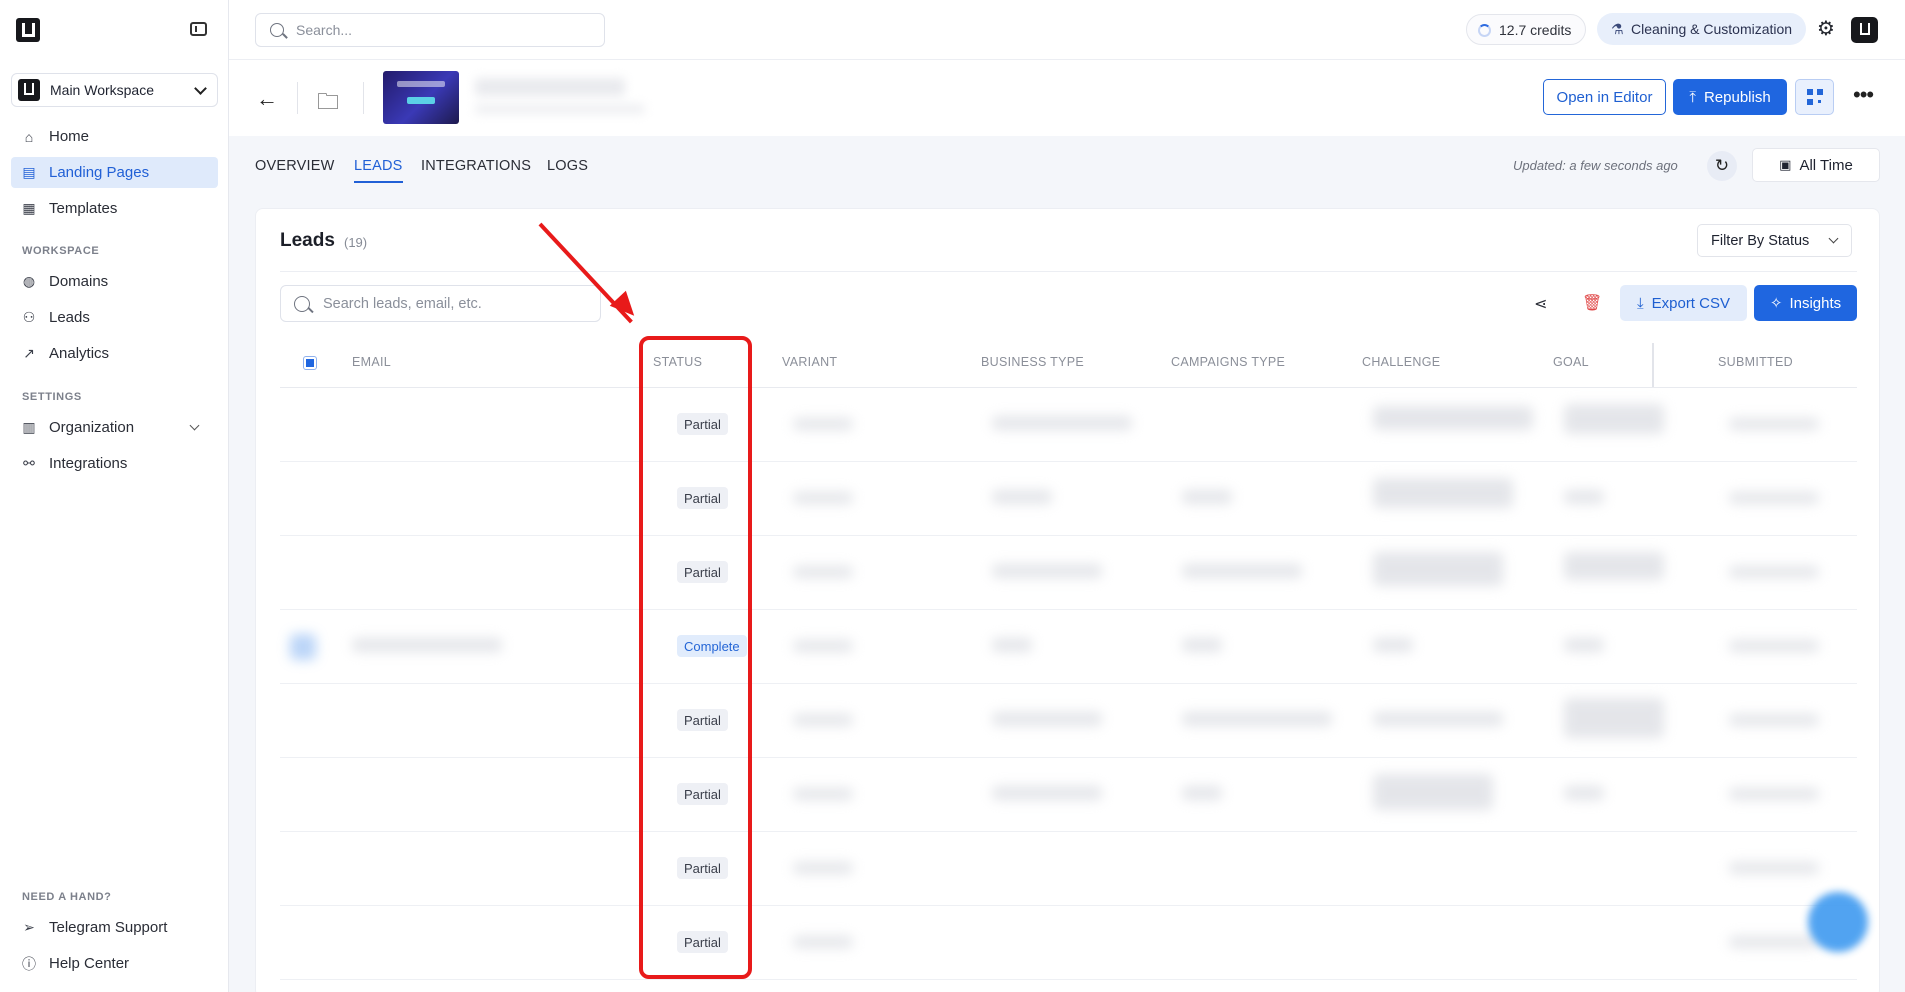  What do you see at coordinates (1690, 303) in the screenshot?
I see `export-label: Export CSV` at bounding box center [1690, 303].